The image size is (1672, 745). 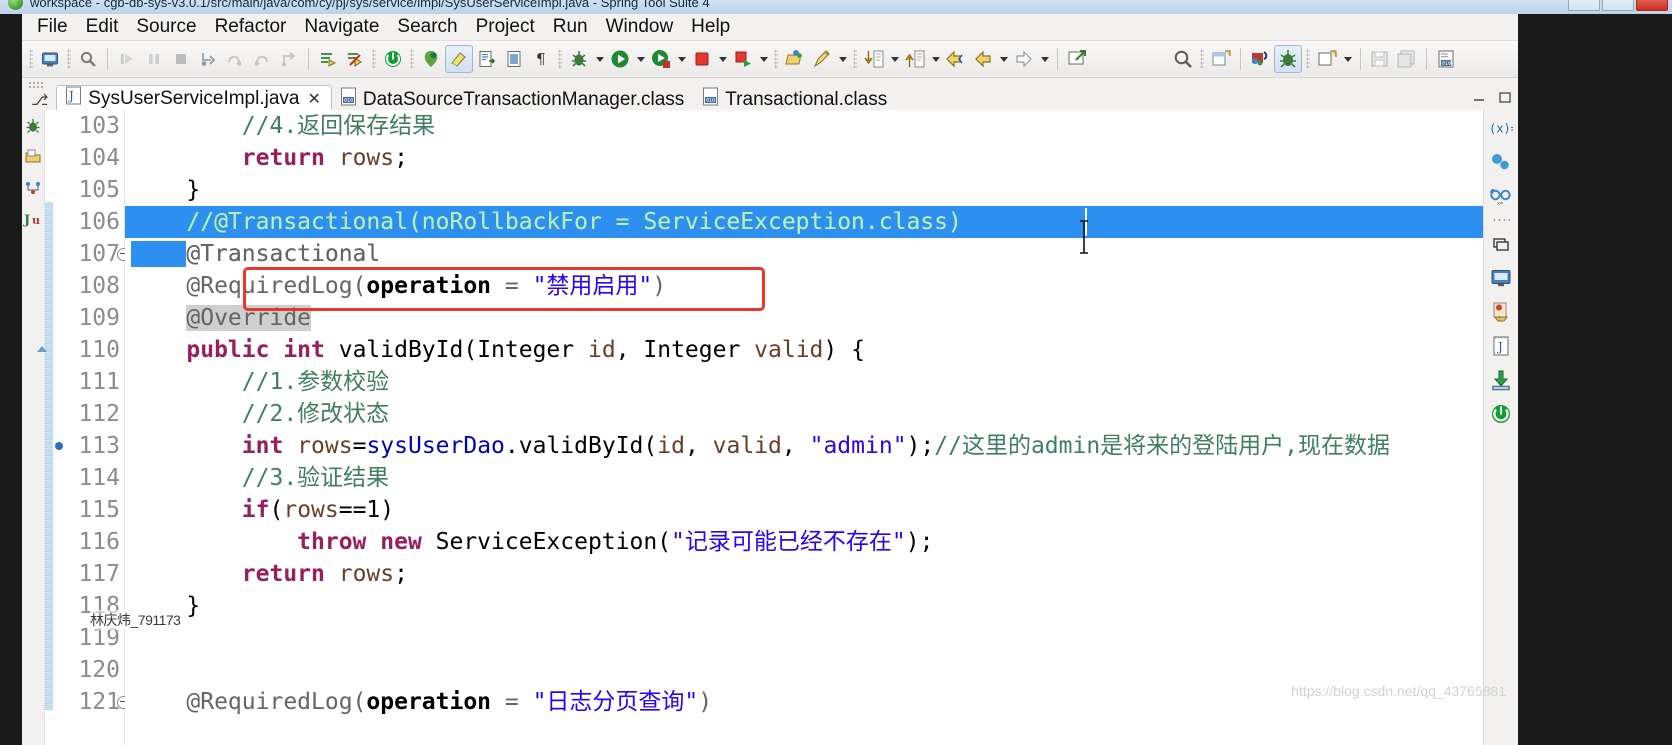 What do you see at coordinates (1327, 59) in the screenshot?
I see `new-wizard-2-icon` at bounding box center [1327, 59].